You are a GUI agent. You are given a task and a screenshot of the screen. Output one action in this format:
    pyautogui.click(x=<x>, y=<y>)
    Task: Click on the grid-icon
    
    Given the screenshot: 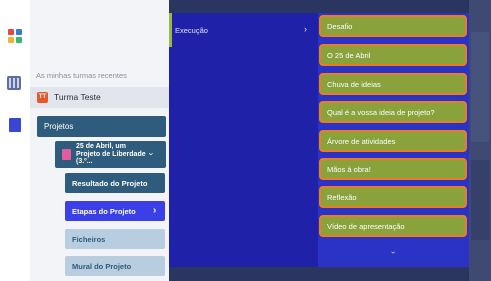 What is the action you would take?
    pyautogui.click(x=14, y=83)
    